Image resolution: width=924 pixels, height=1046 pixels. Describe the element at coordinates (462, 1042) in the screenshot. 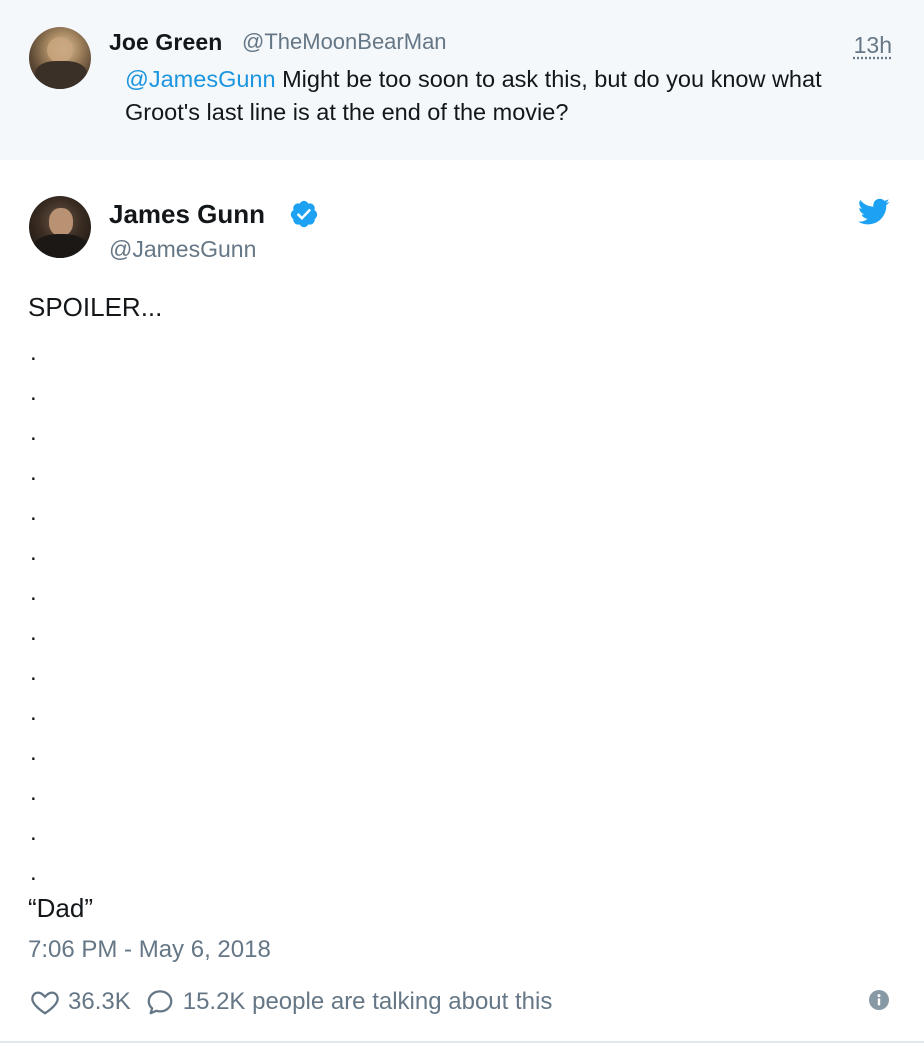

I see `divider` at that location.